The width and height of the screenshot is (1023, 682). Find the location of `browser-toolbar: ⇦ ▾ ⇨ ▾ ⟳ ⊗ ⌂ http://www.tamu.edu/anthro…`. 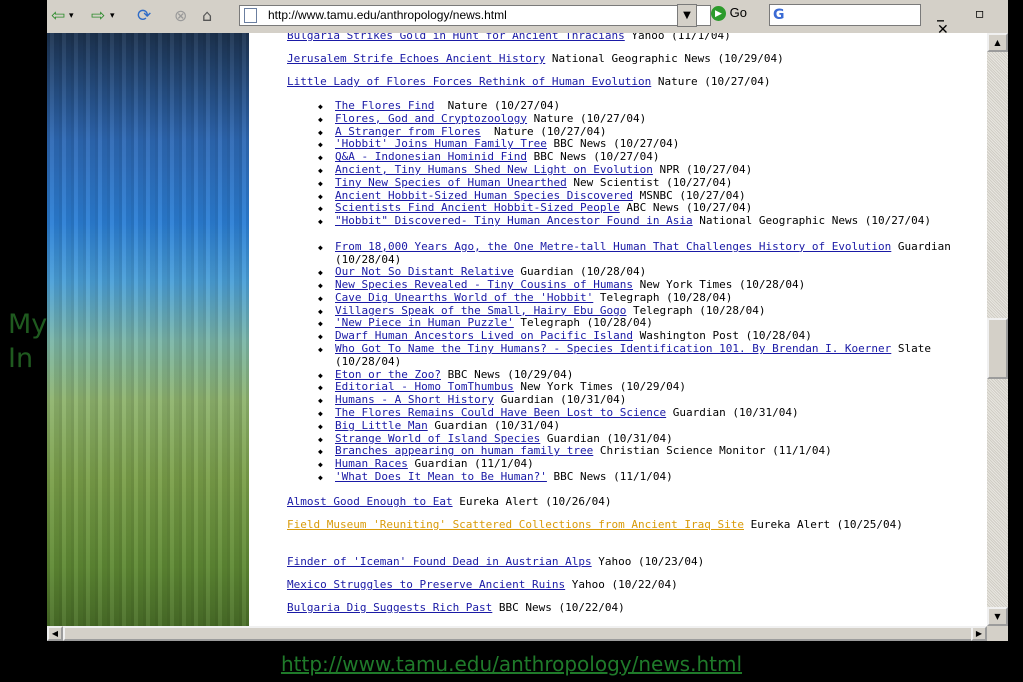

browser-toolbar: ⇦ ▾ ⇨ ▾ ⟳ ⊗ ⌂ http://www.tamu.edu/anthro… is located at coordinates (527, 19).